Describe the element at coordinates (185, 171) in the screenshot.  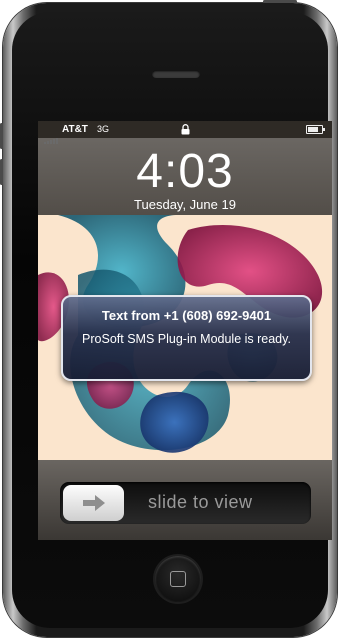
I see `lock-time: 4:03` at that location.